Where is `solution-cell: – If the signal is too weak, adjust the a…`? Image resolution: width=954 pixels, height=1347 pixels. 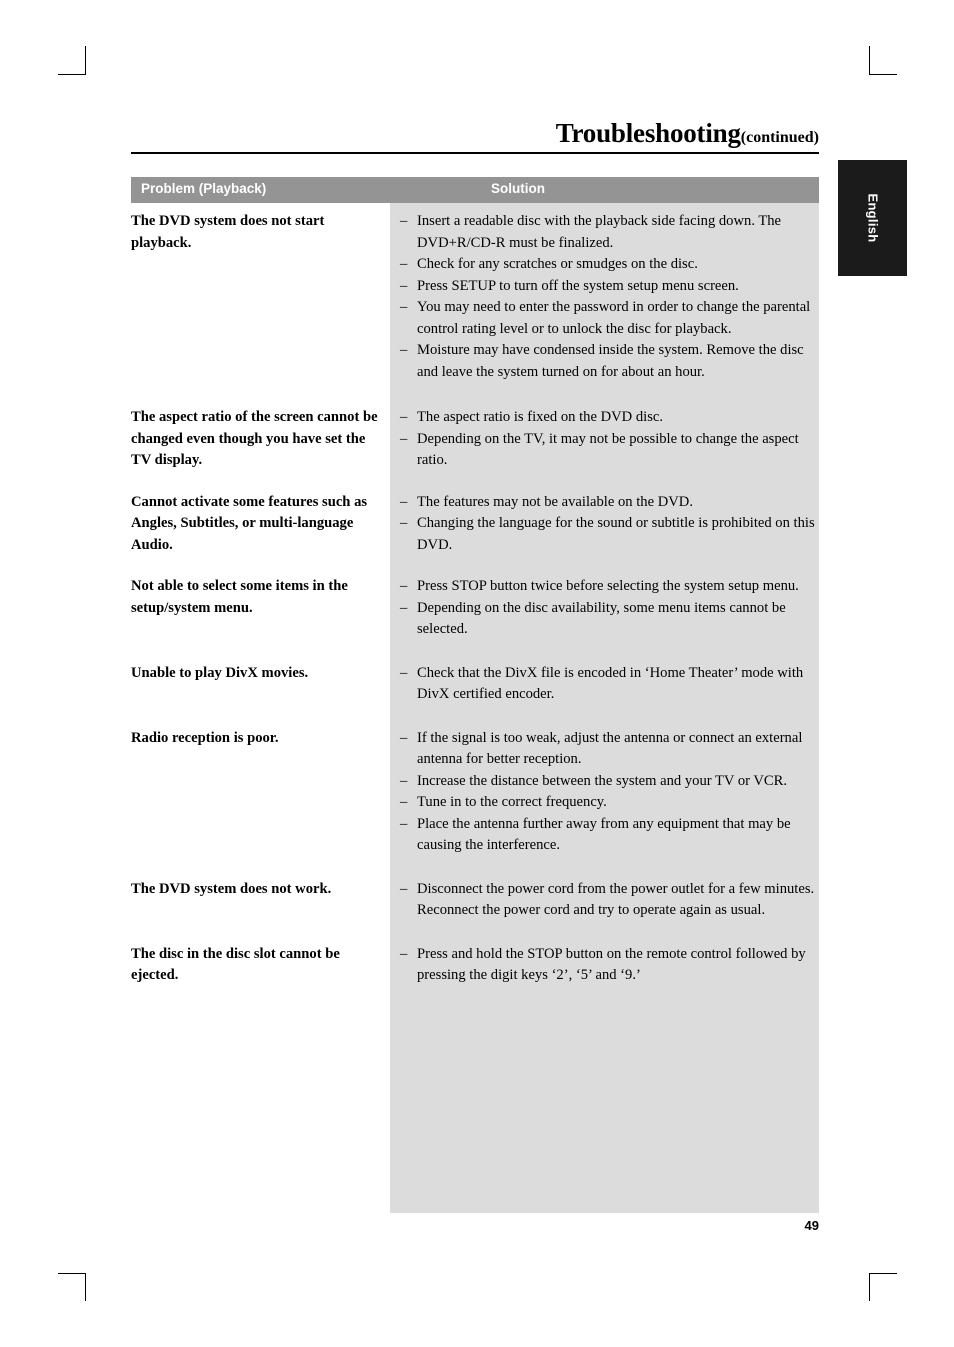 solution-cell: – If the signal is too weak, adjust the a… is located at coordinates (604, 792).